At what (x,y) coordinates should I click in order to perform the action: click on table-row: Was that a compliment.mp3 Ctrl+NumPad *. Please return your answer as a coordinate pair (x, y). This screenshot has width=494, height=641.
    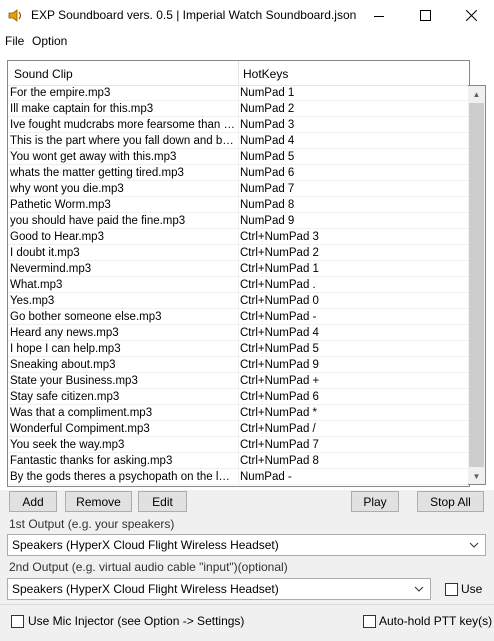
    Looking at the image, I should click on (238, 413).